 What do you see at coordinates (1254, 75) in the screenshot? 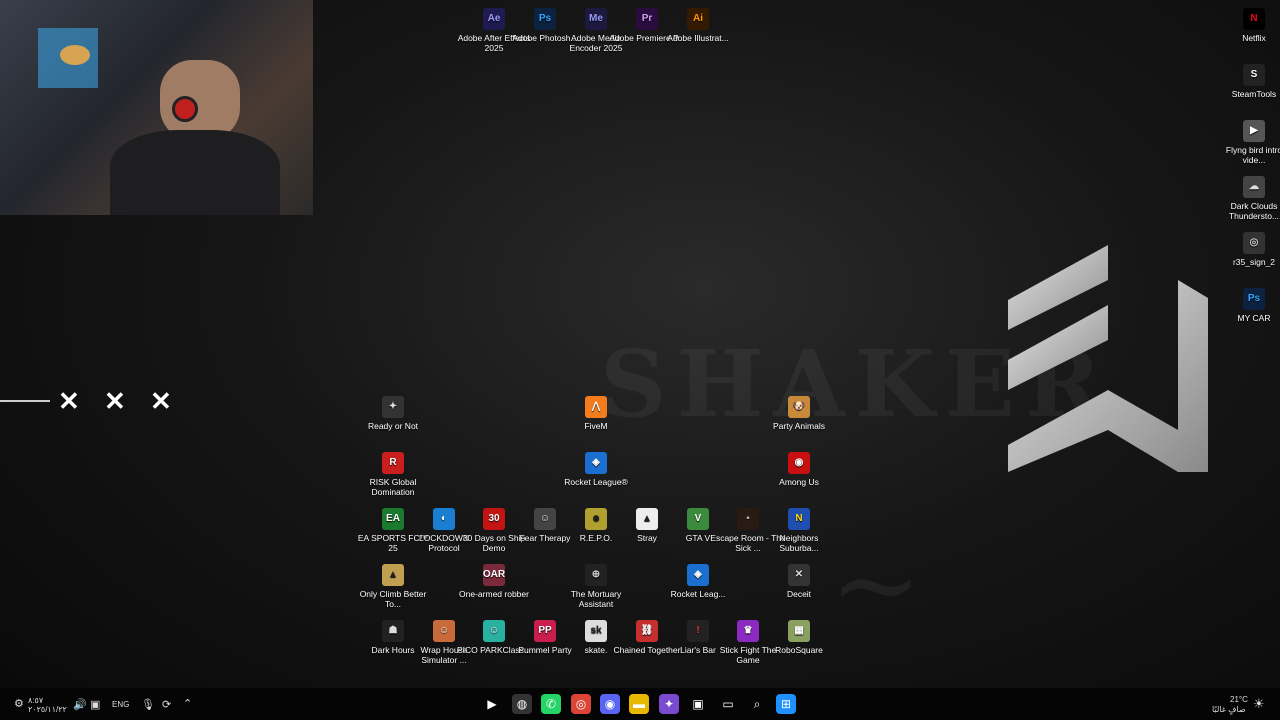
I see `app-icon: S` at bounding box center [1254, 75].